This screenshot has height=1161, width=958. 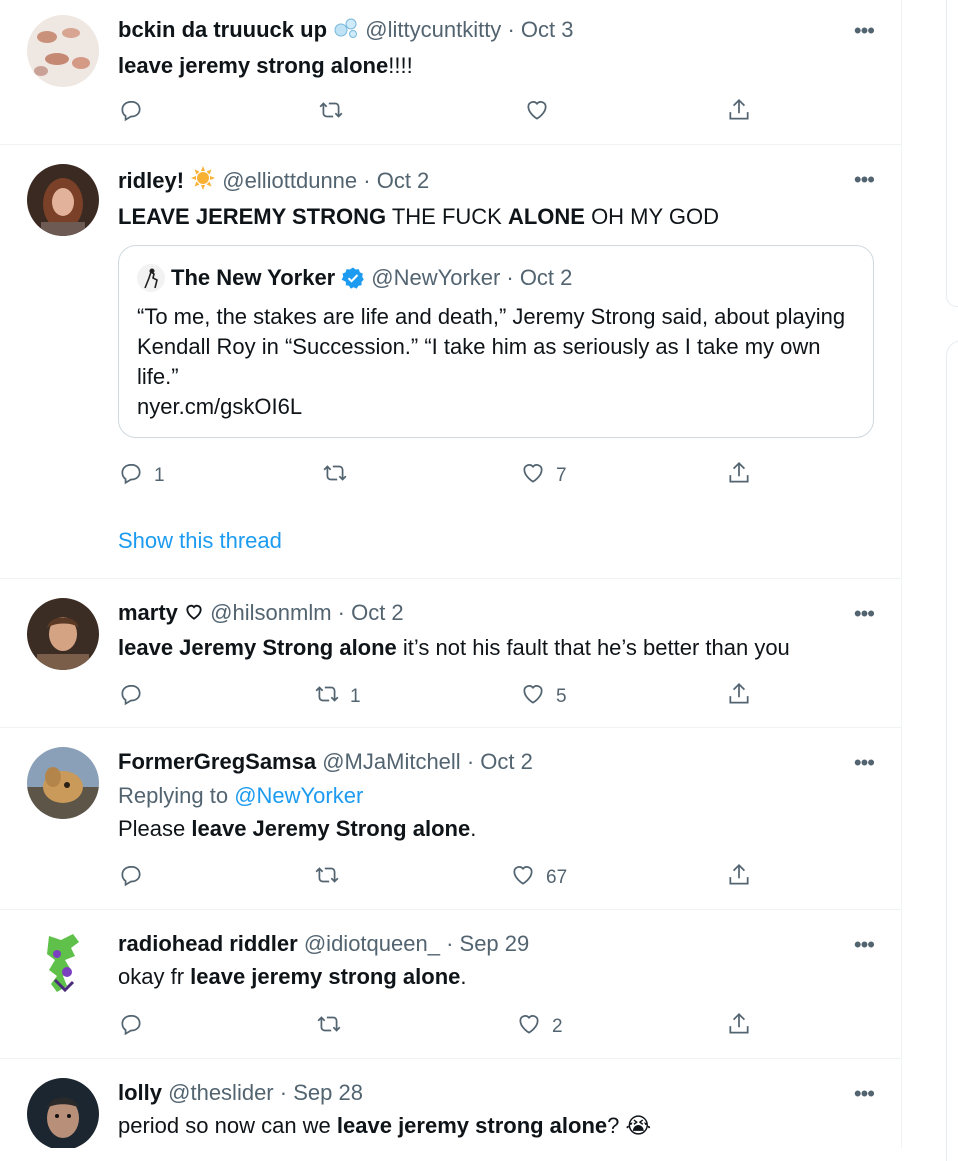 I want to click on quote-link: nyer.cm/gskOI6L, so click(x=492, y=407).